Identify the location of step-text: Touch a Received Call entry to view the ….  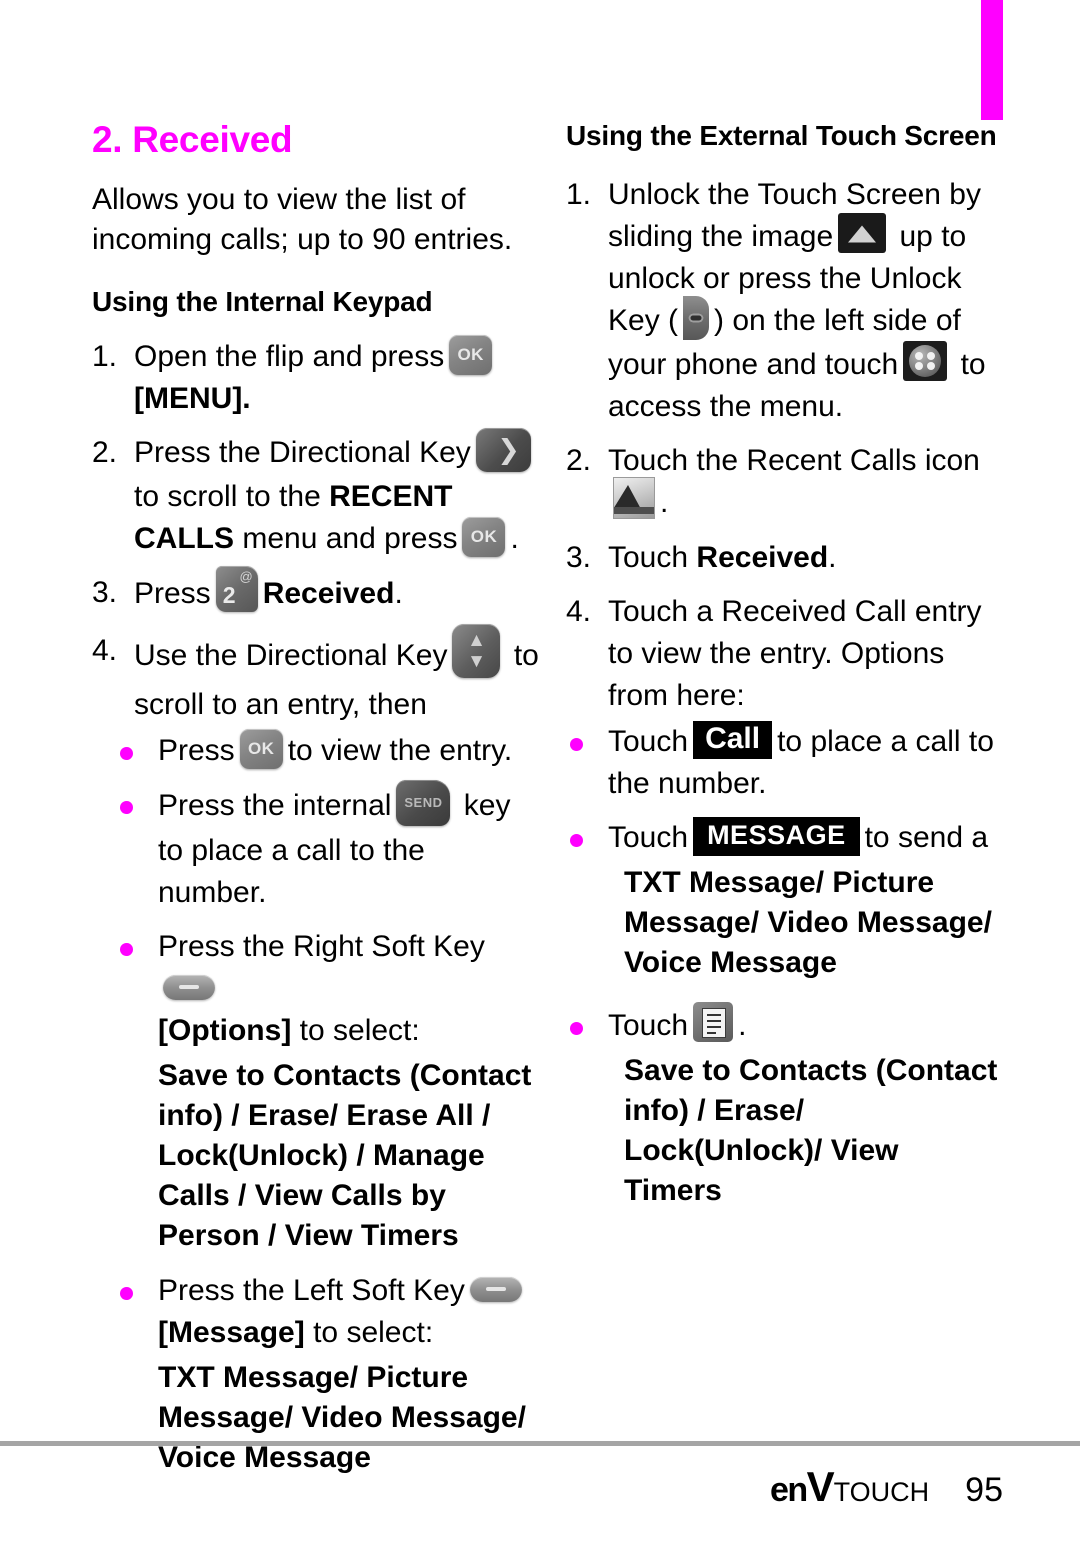
(795, 654).